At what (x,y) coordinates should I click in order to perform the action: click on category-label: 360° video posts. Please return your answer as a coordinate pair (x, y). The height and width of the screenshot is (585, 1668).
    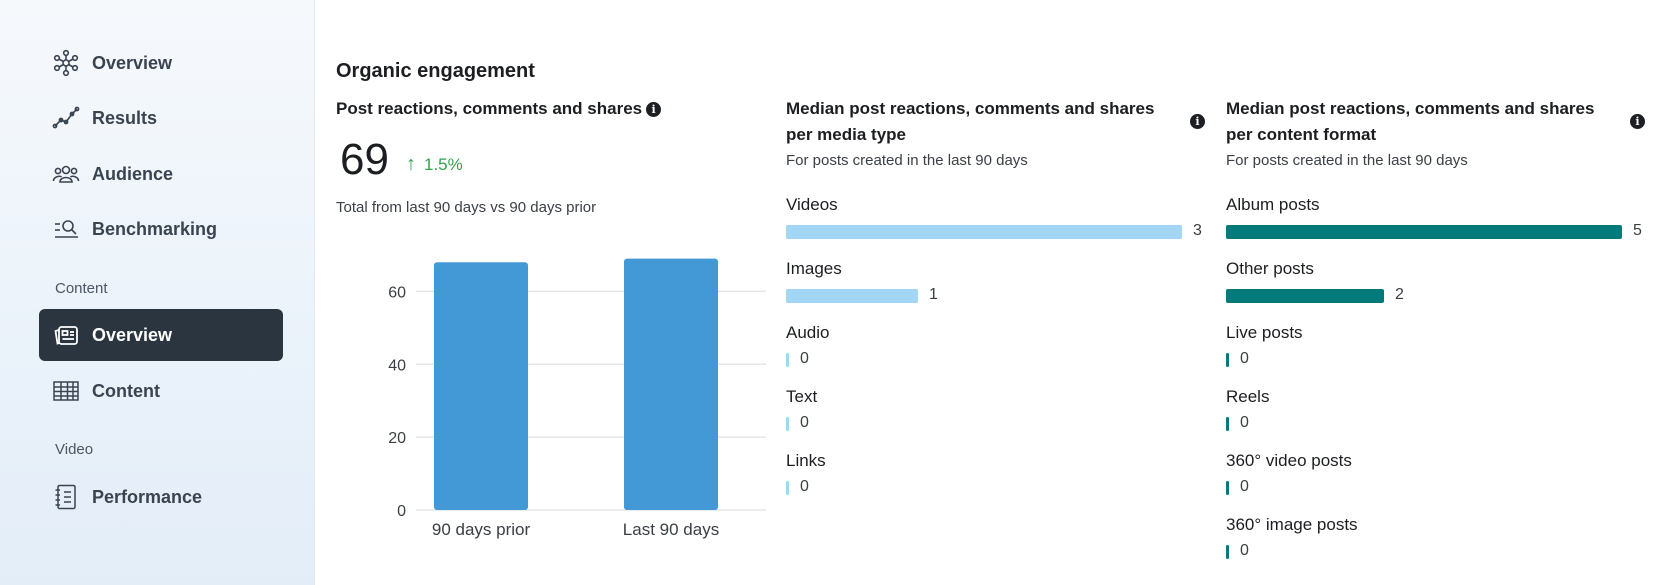
    Looking at the image, I should click on (1289, 460).